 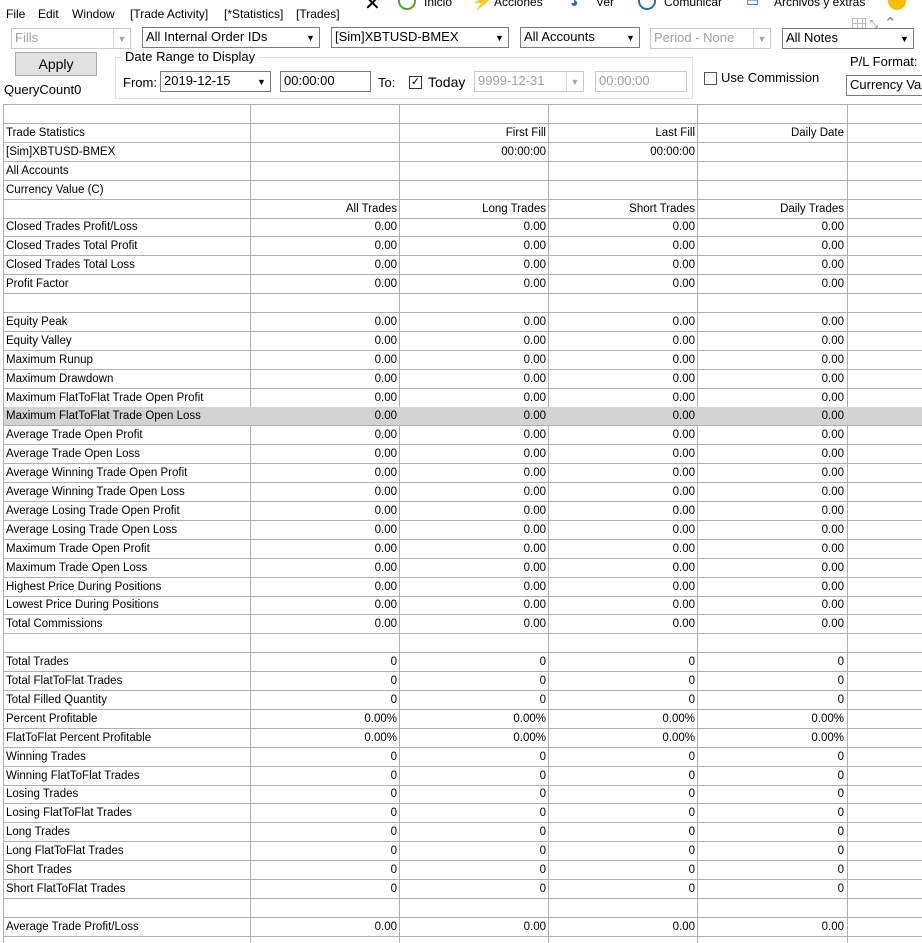 What do you see at coordinates (605, 4) in the screenshot?
I see `overlay-menu-ver: Ver` at bounding box center [605, 4].